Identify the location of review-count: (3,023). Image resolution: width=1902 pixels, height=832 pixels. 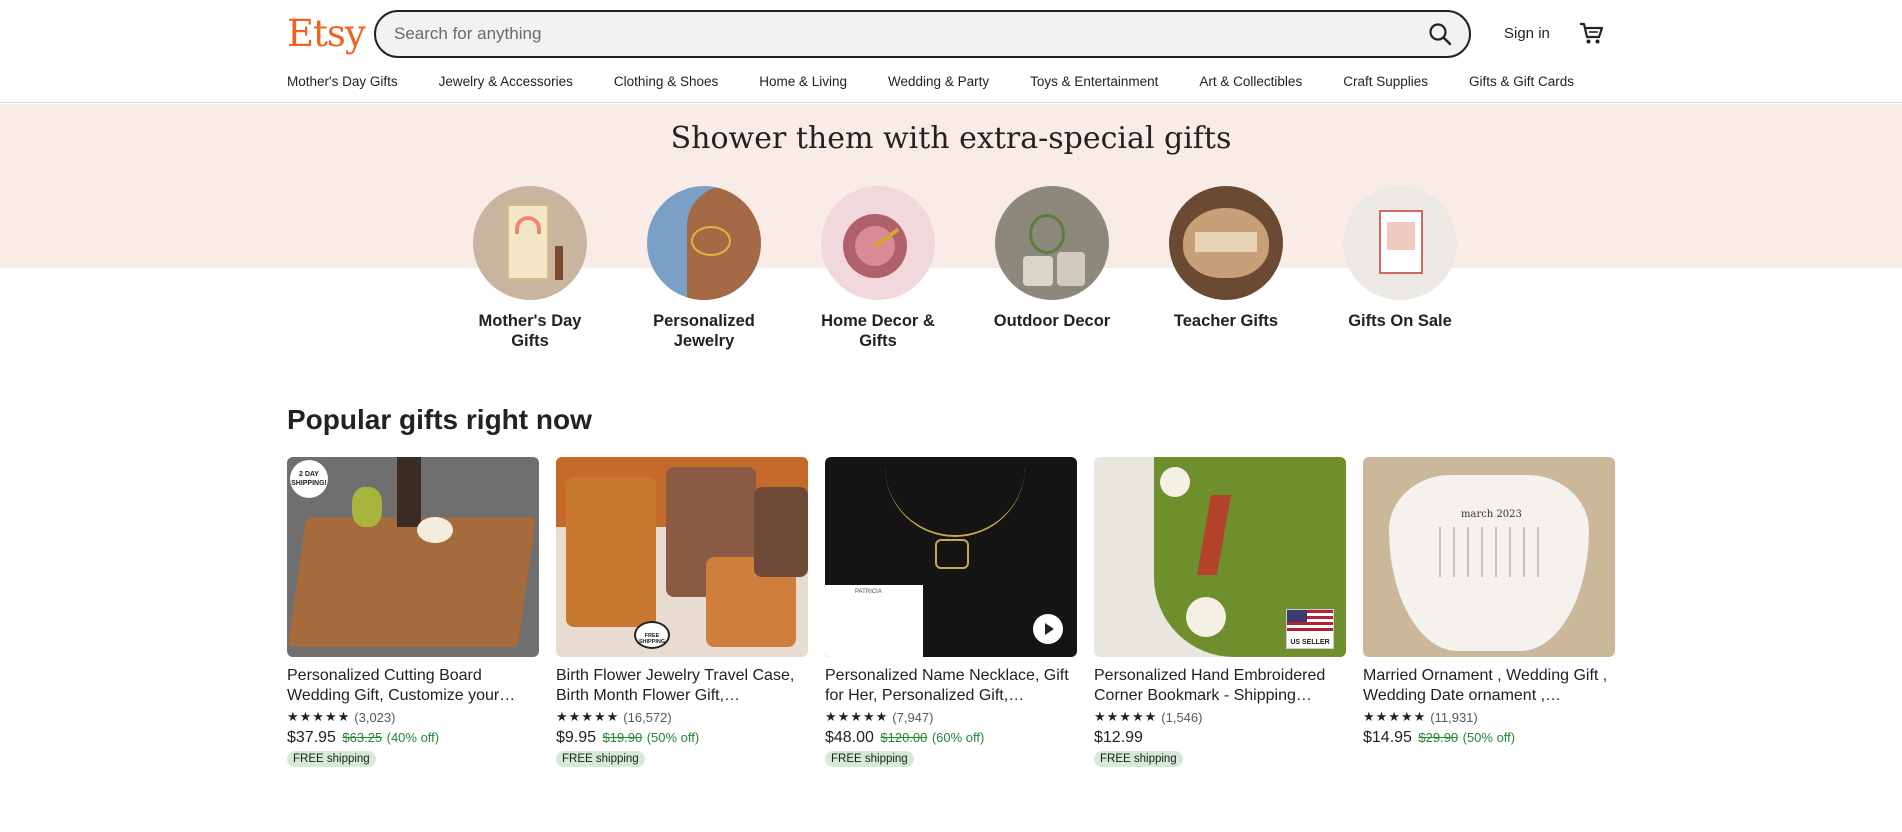
(375, 717).